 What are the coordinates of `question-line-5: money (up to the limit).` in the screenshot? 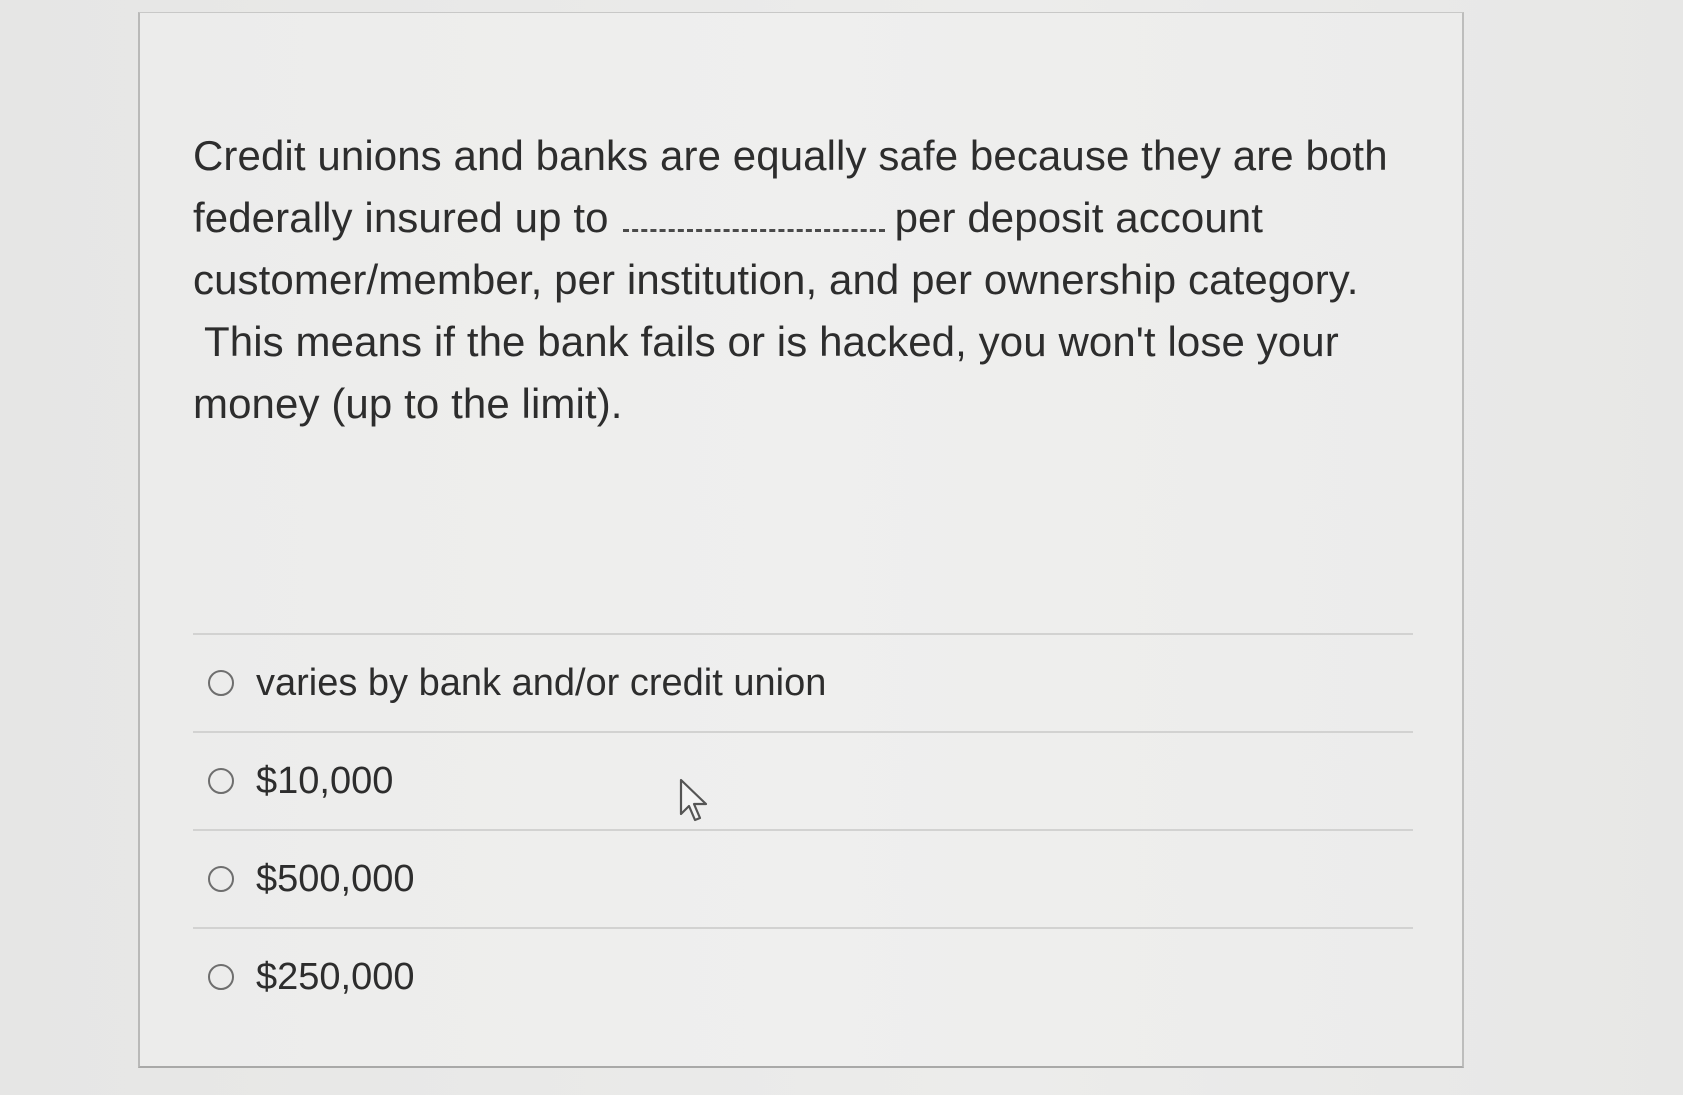 It's located at (408, 403).